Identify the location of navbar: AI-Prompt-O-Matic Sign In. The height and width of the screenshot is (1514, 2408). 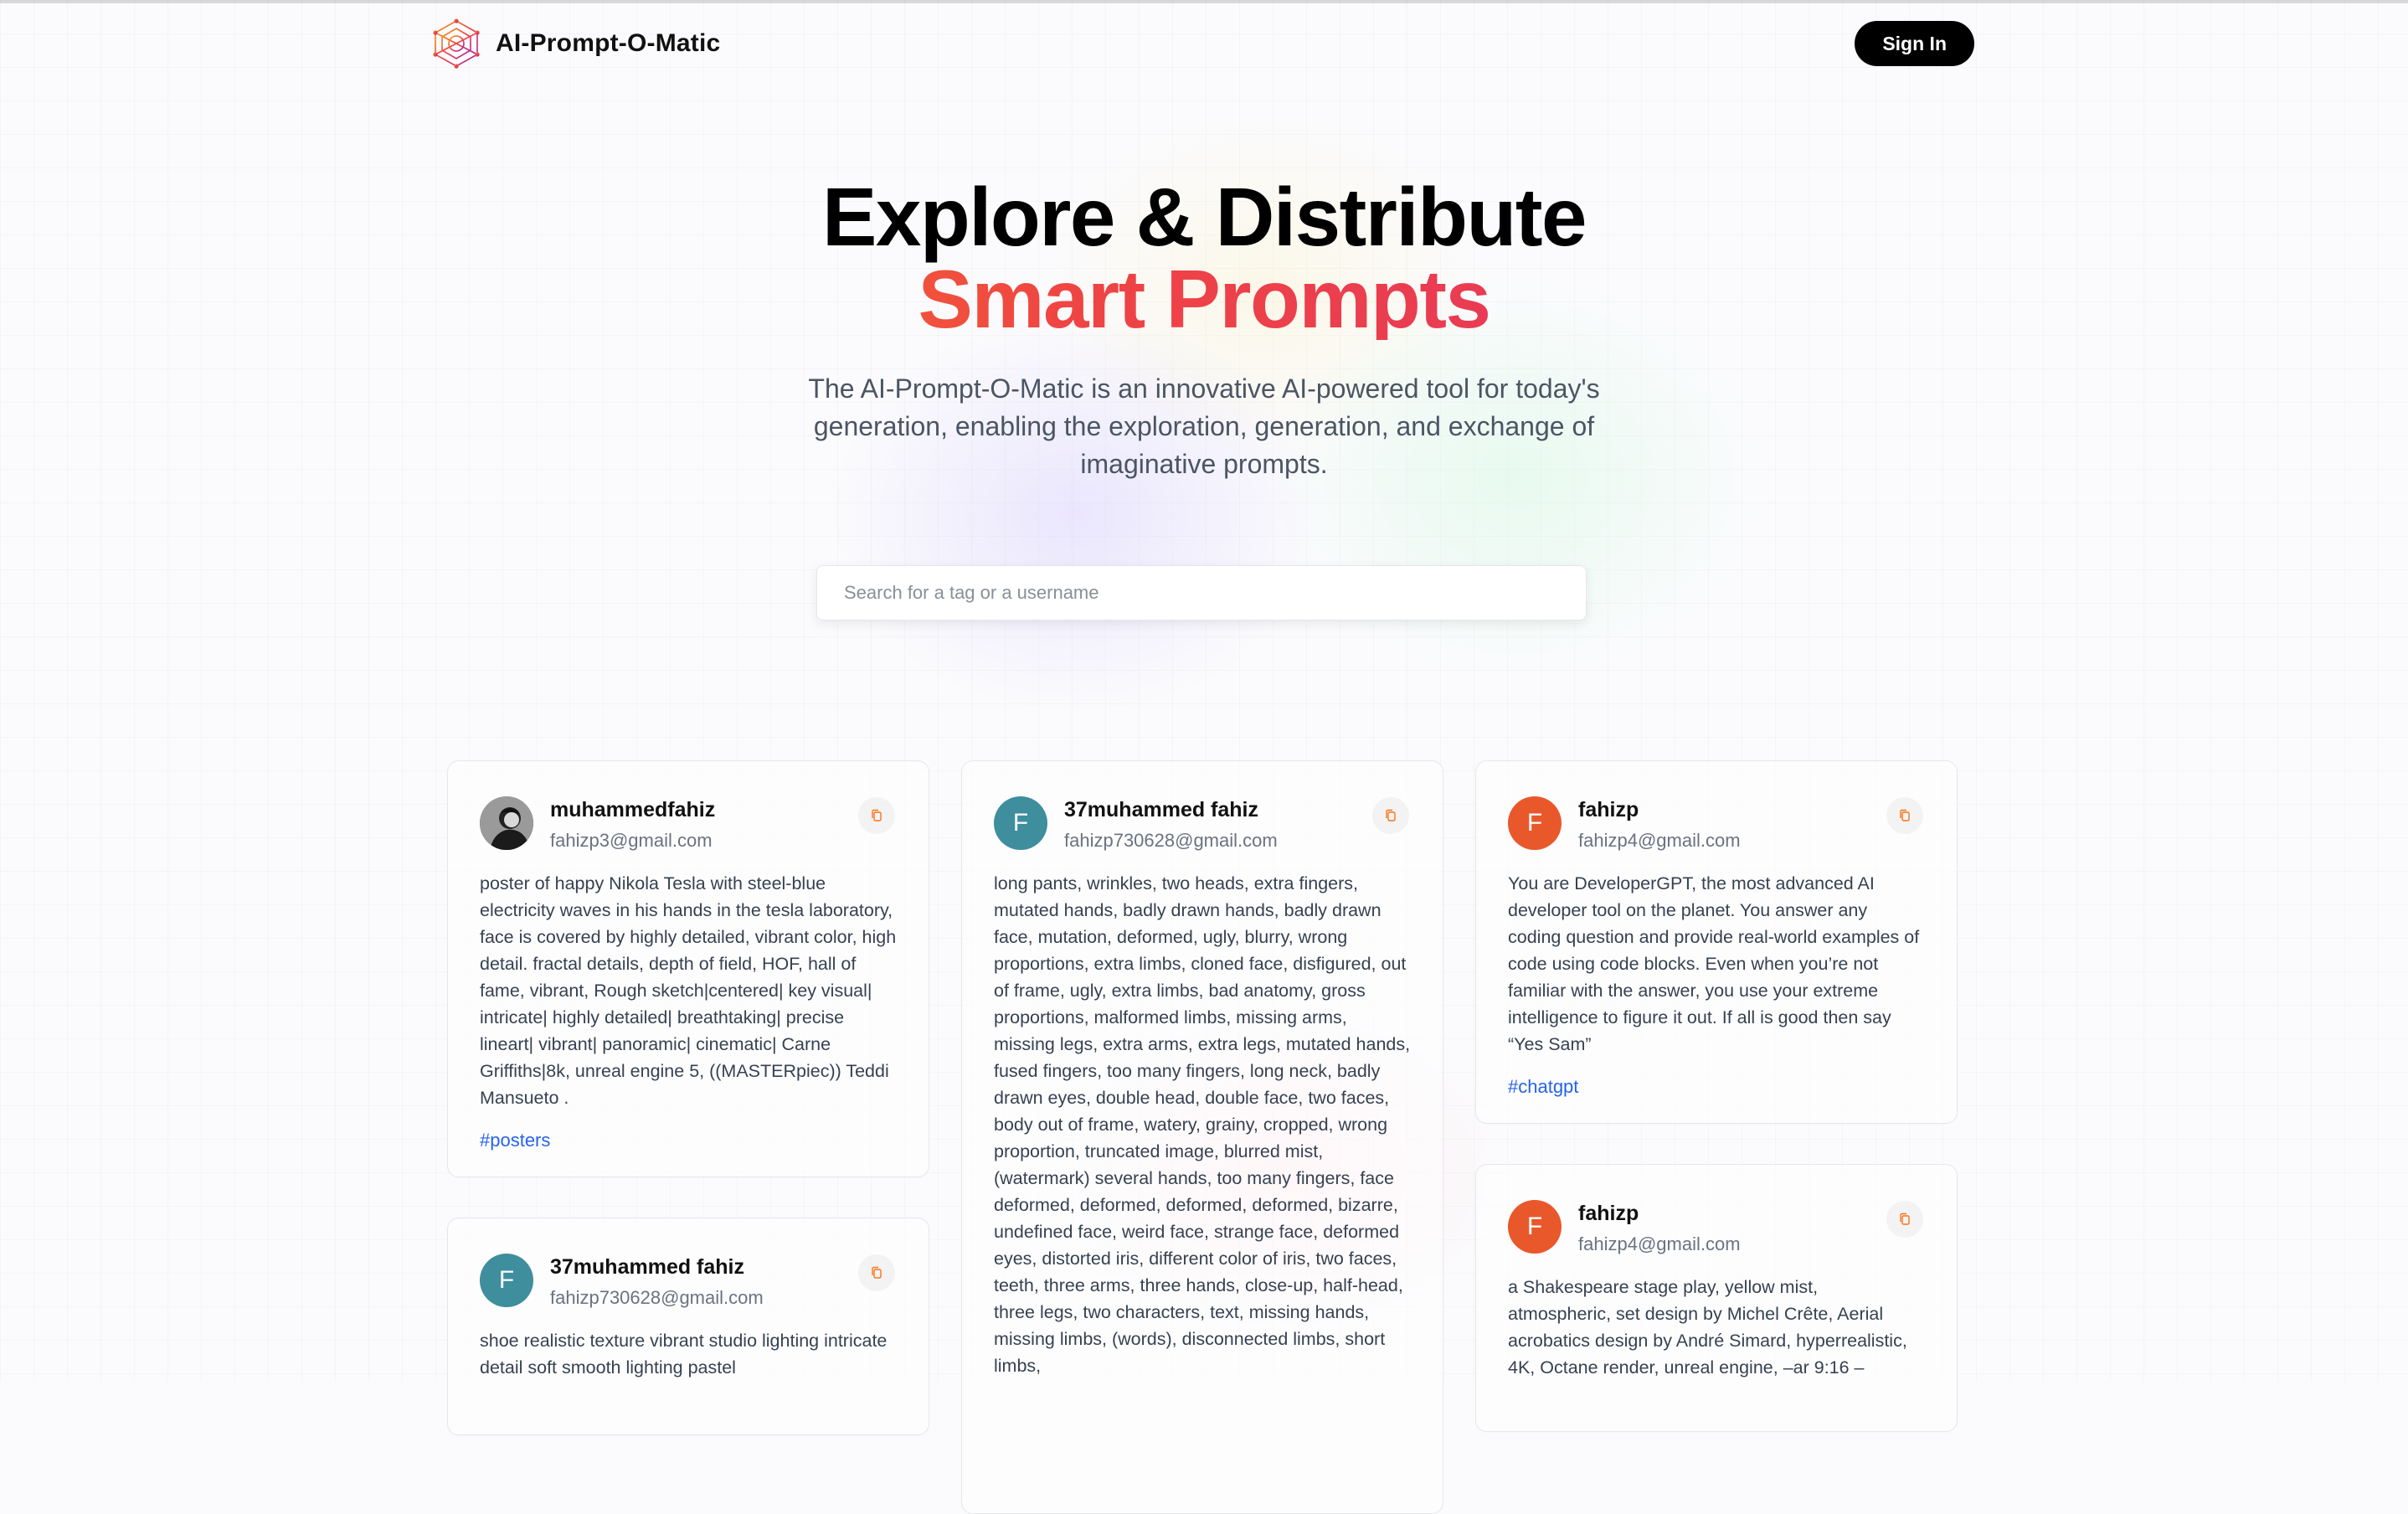
(1202, 43).